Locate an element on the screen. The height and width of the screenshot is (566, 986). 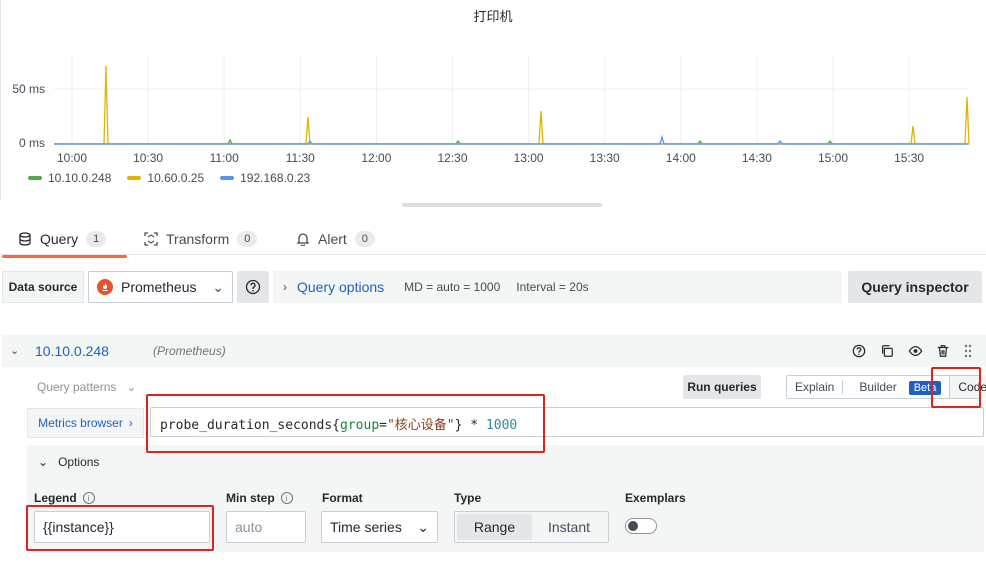
metrics-browser-label: Metrics browser is located at coordinates (80, 423).